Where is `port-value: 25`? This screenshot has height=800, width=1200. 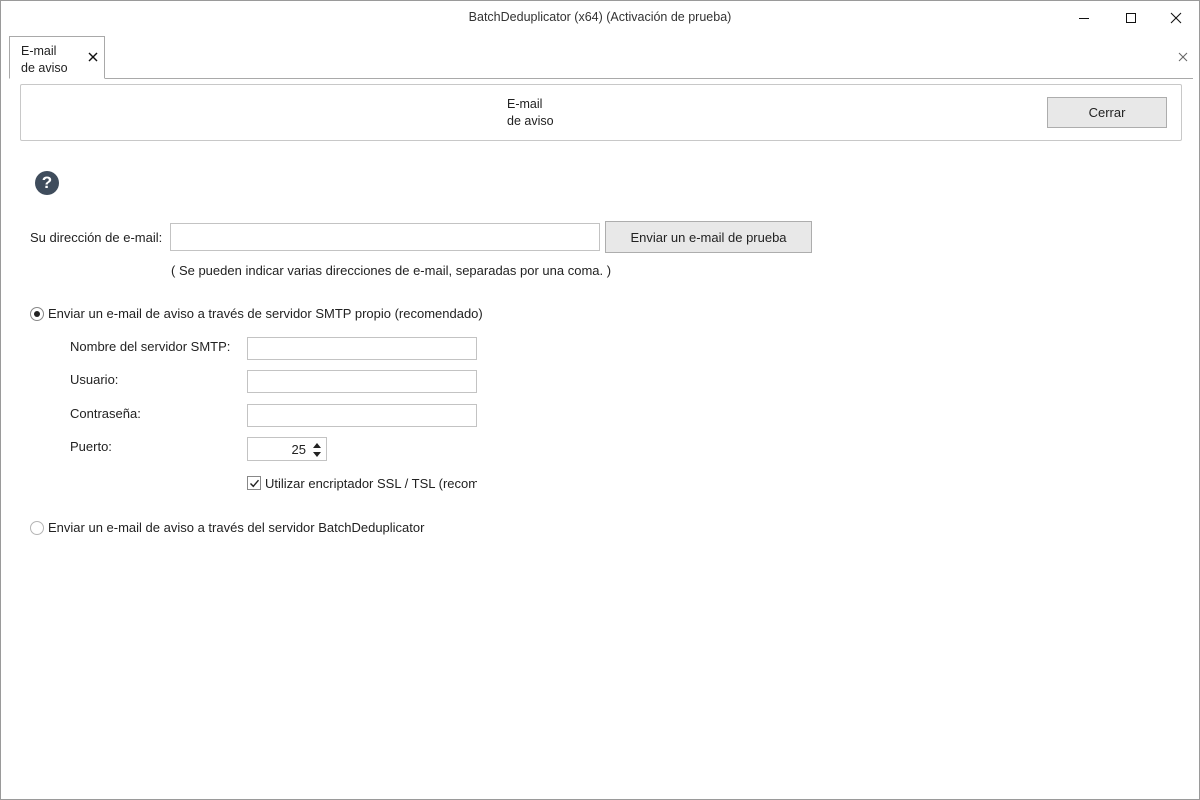
port-value: 25 is located at coordinates (299, 449).